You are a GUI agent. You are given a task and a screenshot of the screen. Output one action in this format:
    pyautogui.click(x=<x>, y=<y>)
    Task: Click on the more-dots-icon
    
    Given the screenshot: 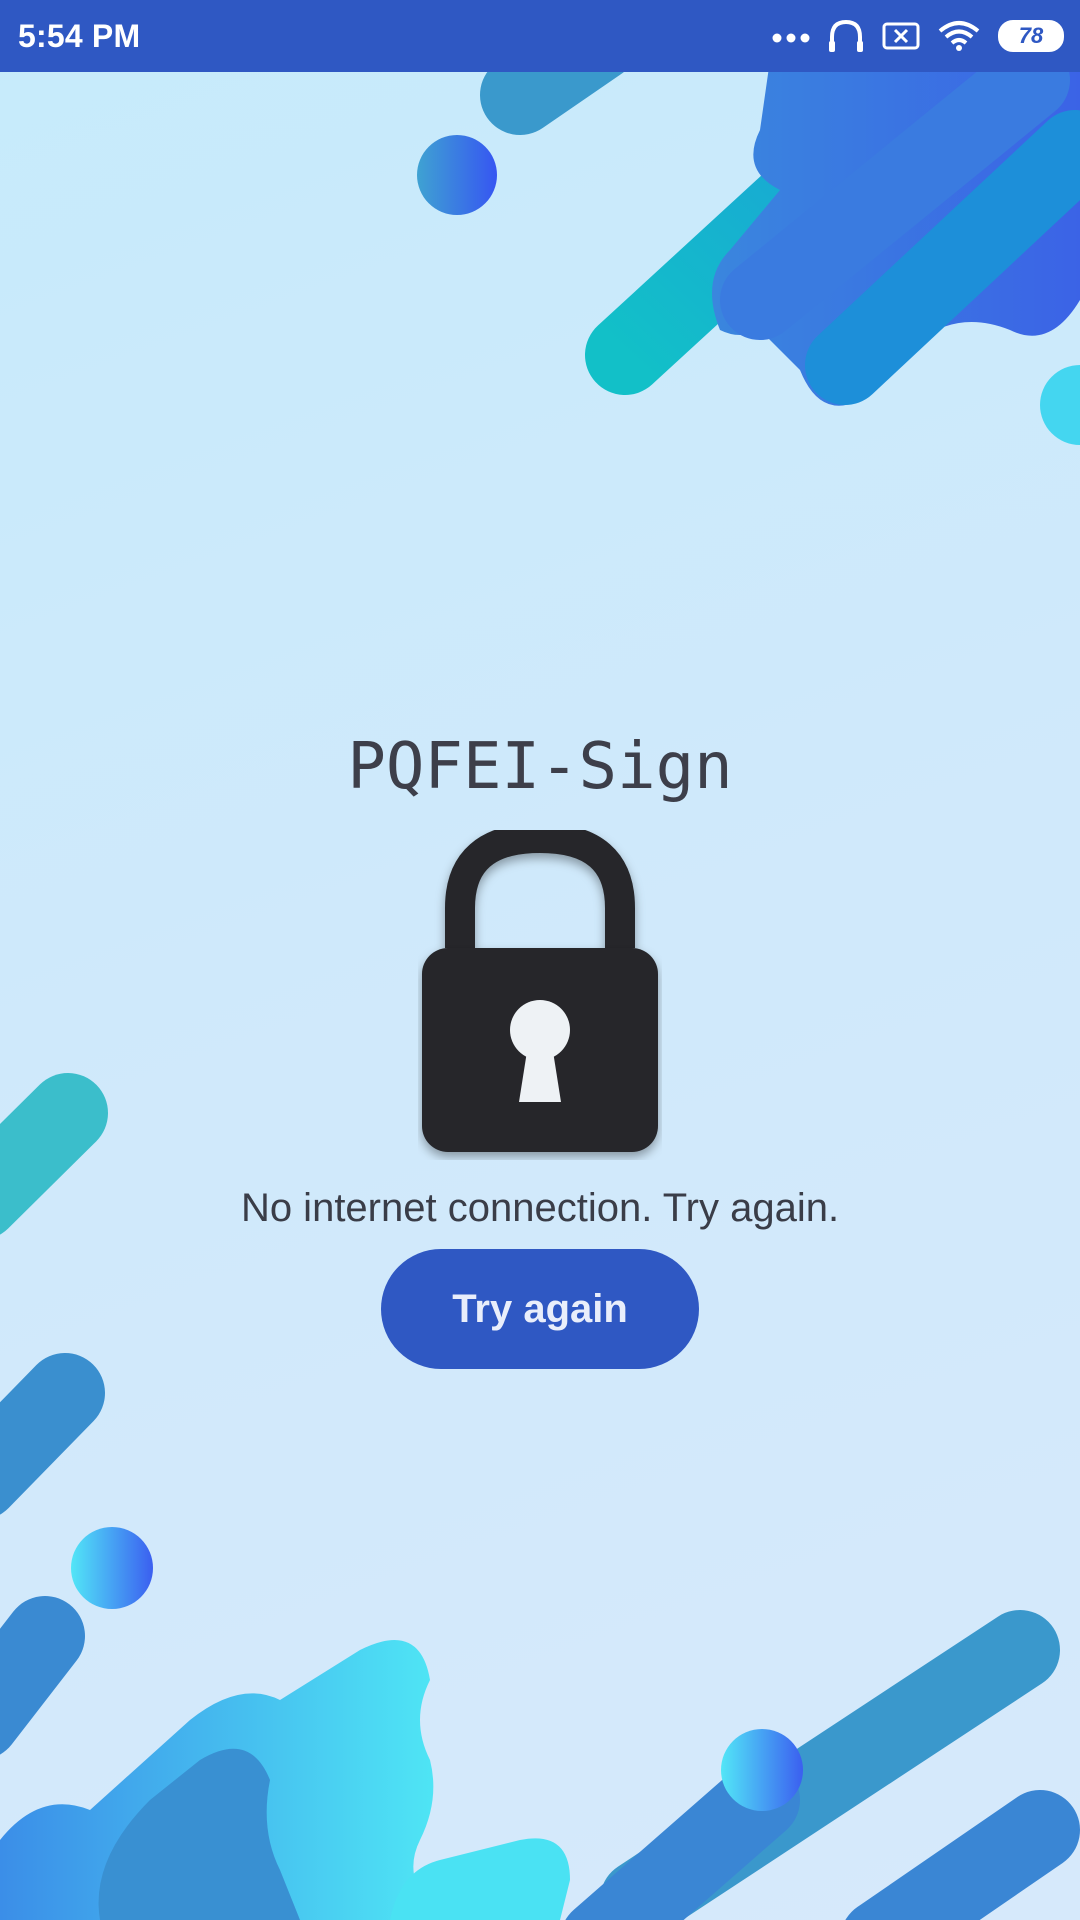 What is the action you would take?
    pyautogui.click(x=791, y=38)
    